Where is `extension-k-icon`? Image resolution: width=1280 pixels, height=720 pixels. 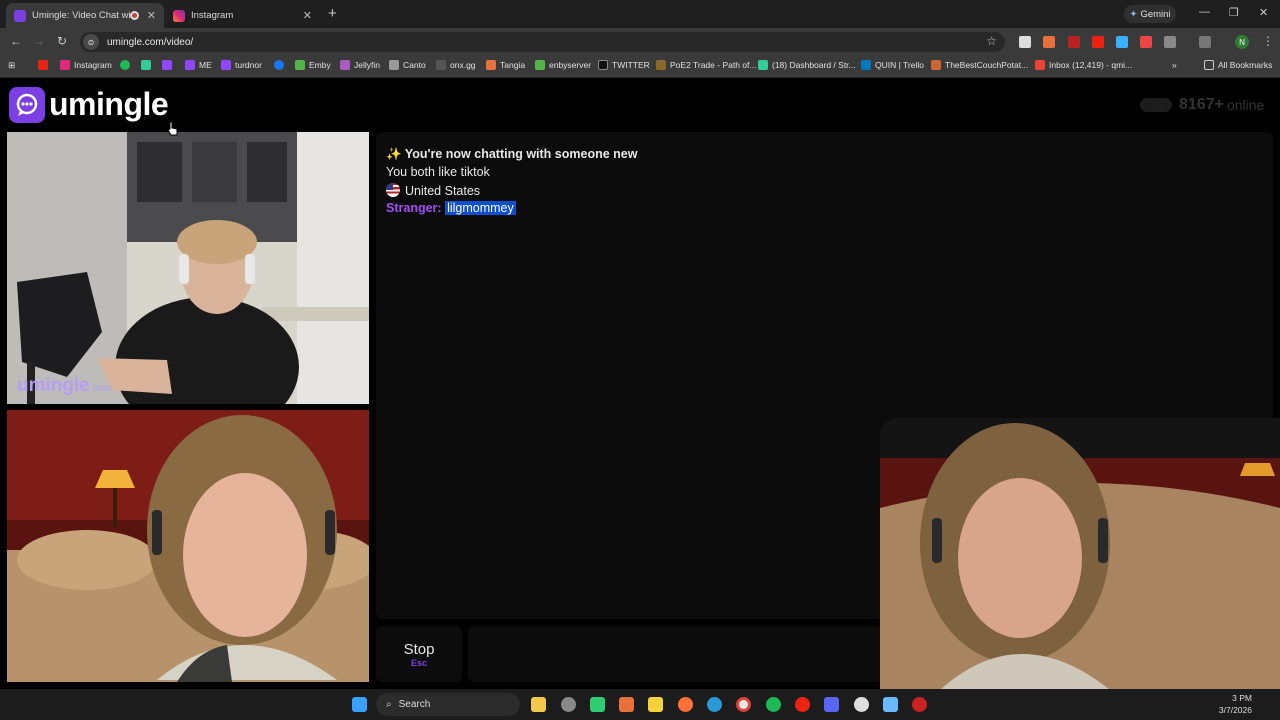 extension-k-icon is located at coordinates (1025, 42).